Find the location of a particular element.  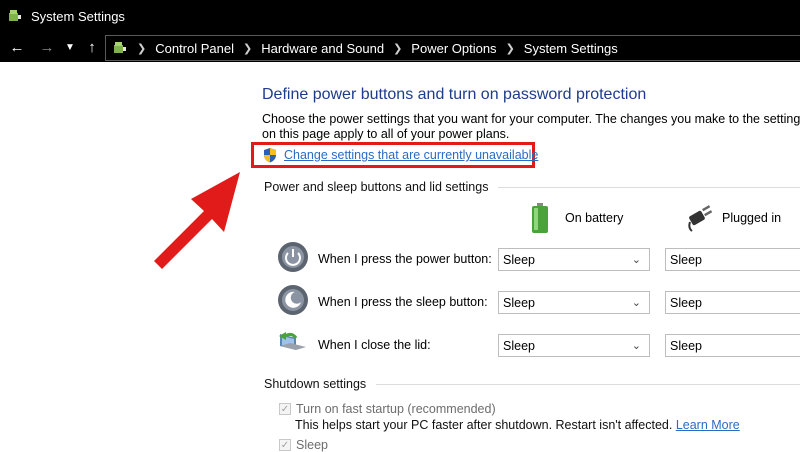

title-bar: System Settings is located at coordinates (400, 16).